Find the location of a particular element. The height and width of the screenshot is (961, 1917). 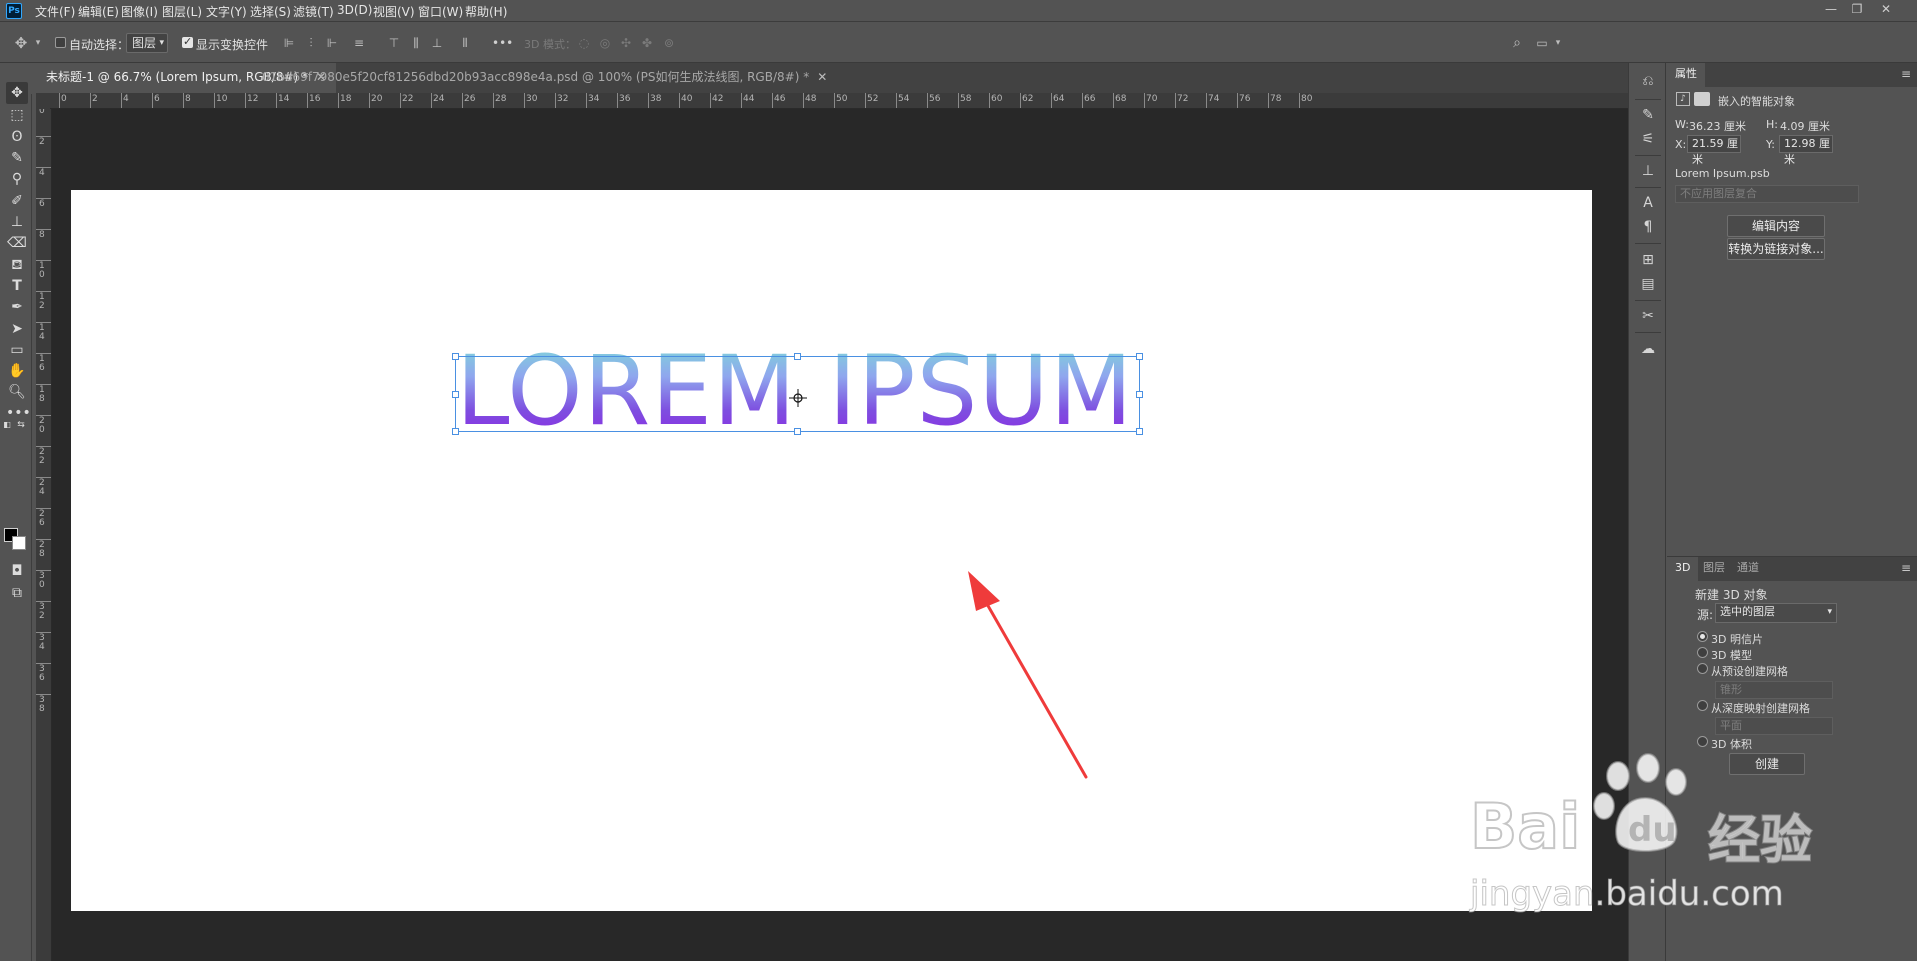

source-dropdown: 选中的图层 ▾ is located at coordinates (1776, 613).